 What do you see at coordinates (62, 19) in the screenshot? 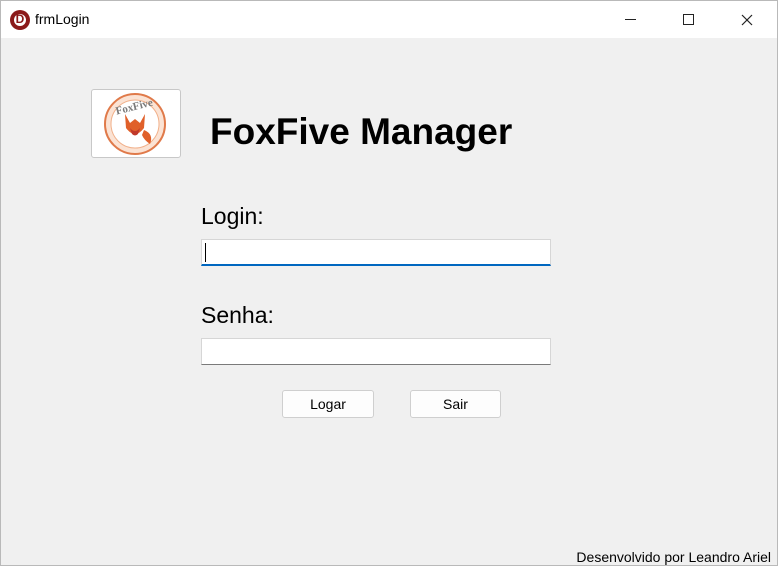
I see `window-title: frmLogin` at bounding box center [62, 19].